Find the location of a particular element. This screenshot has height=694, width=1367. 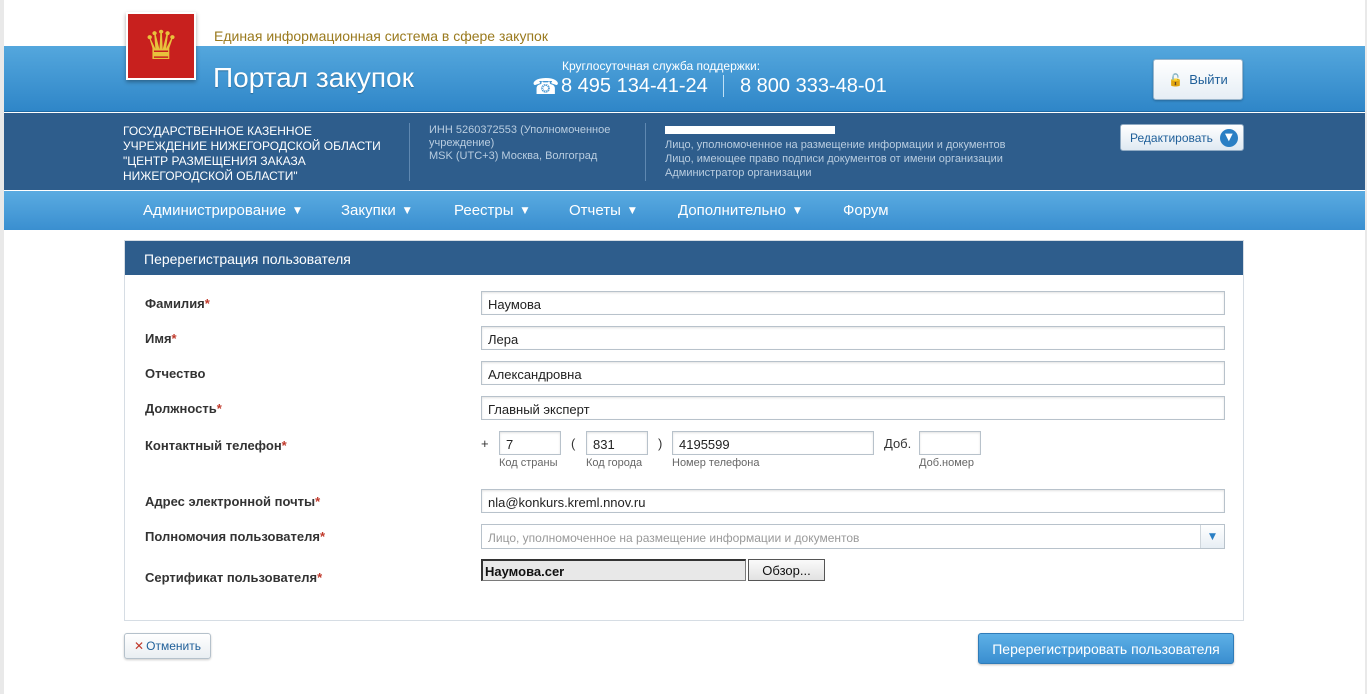

nav-label: Отчеты is located at coordinates (595, 210).